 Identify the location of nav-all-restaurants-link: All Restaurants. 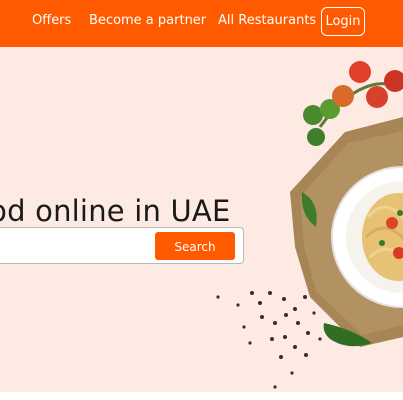
(267, 21).